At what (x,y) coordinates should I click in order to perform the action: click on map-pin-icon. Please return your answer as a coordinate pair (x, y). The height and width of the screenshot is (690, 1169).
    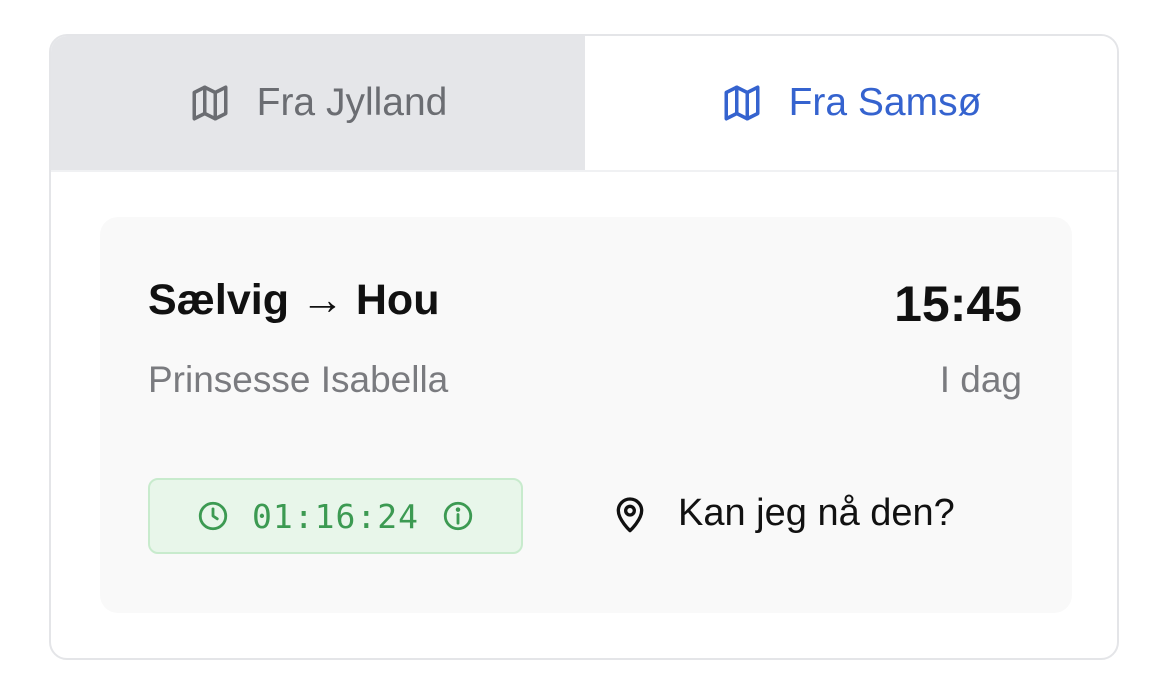
    Looking at the image, I should click on (630, 514).